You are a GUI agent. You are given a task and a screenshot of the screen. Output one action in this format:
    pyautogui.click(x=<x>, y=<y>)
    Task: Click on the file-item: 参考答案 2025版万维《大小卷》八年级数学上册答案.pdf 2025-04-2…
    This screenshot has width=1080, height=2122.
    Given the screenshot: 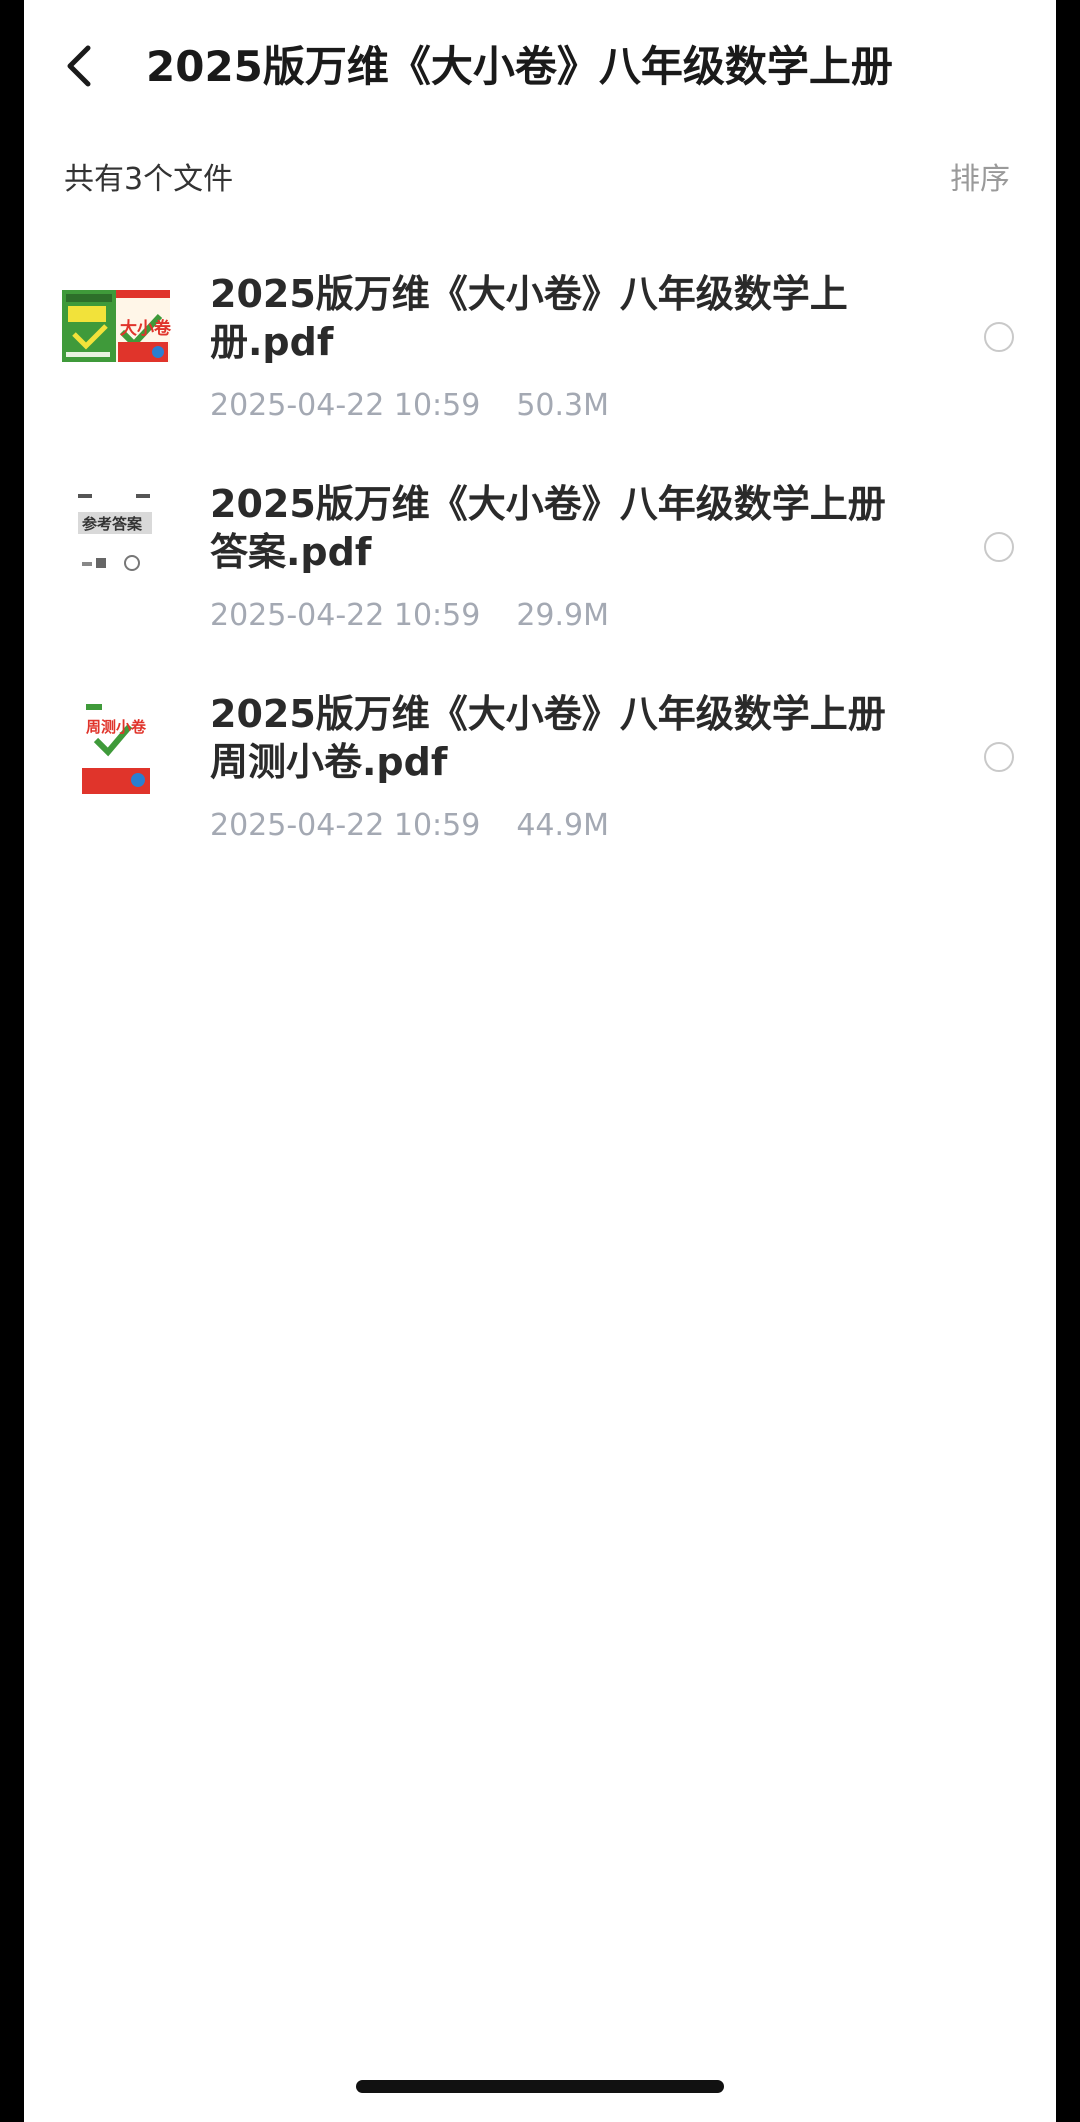 What is the action you would take?
    pyautogui.click(x=540, y=555)
    